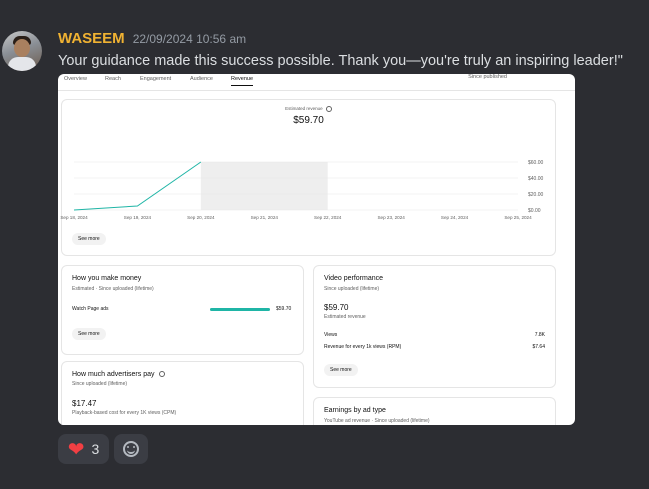 The height and width of the screenshot is (489, 649). What do you see at coordinates (355, 410) in the screenshot?
I see `card-title: Earnings by ad type` at bounding box center [355, 410].